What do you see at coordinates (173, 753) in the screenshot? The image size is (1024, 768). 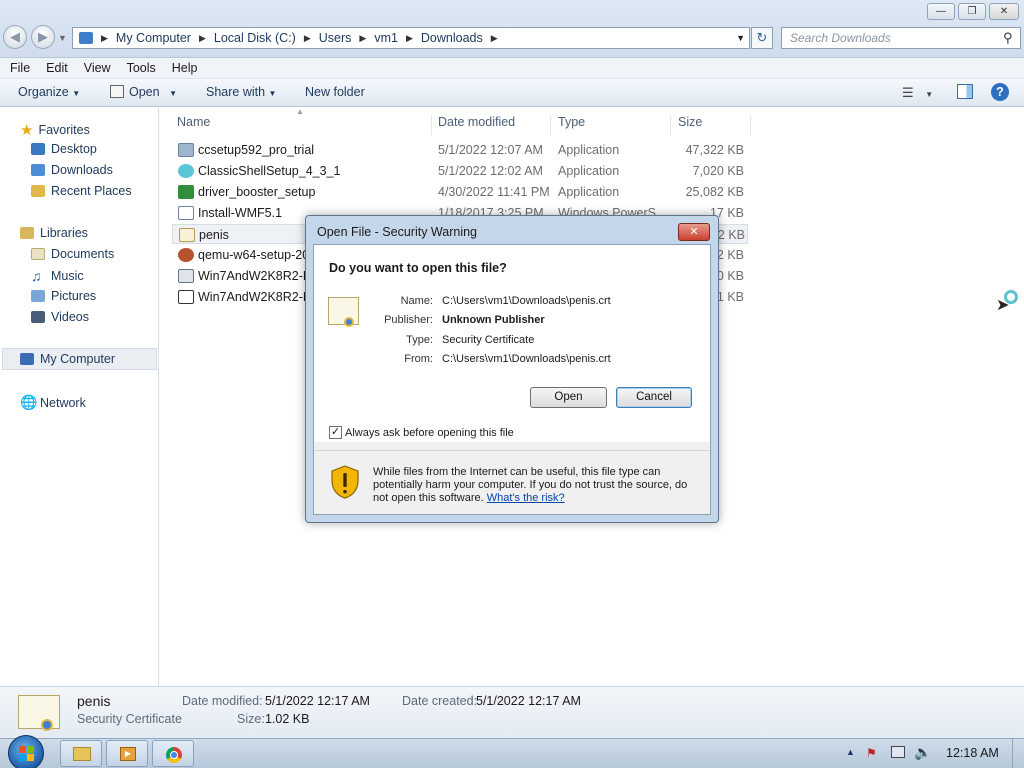 I see `taskbar-chrome-button` at bounding box center [173, 753].